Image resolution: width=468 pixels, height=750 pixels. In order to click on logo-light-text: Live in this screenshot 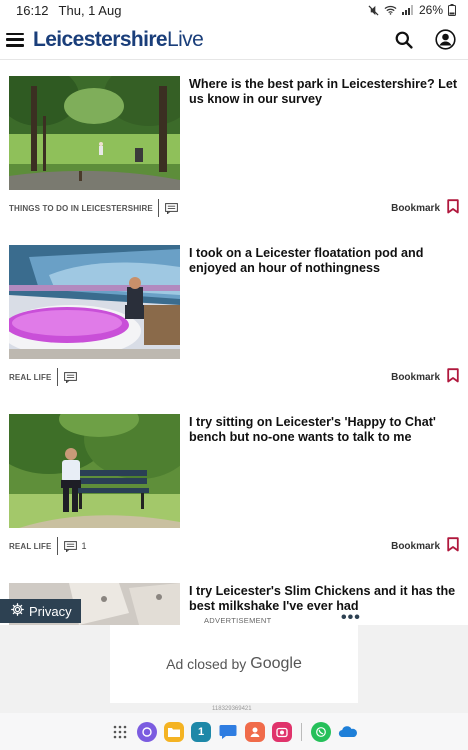, I will do `click(185, 39)`.